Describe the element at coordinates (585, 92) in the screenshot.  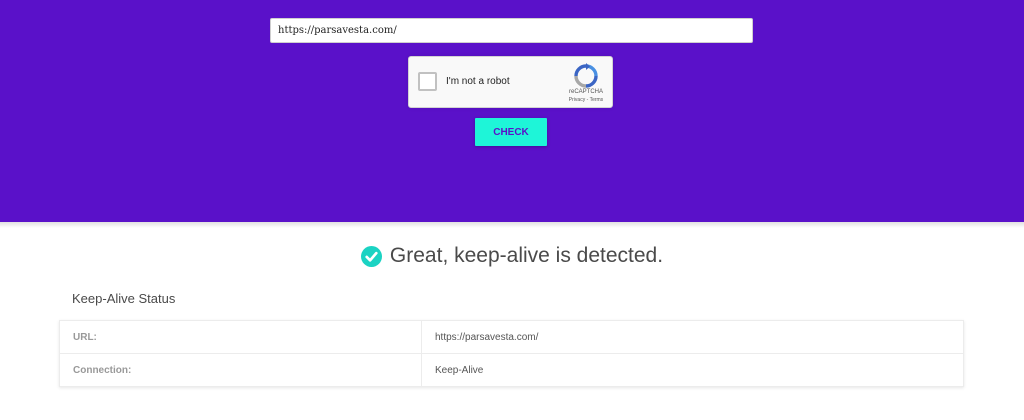
I see `recaptcha-brand: reCAPTCHA` at that location.